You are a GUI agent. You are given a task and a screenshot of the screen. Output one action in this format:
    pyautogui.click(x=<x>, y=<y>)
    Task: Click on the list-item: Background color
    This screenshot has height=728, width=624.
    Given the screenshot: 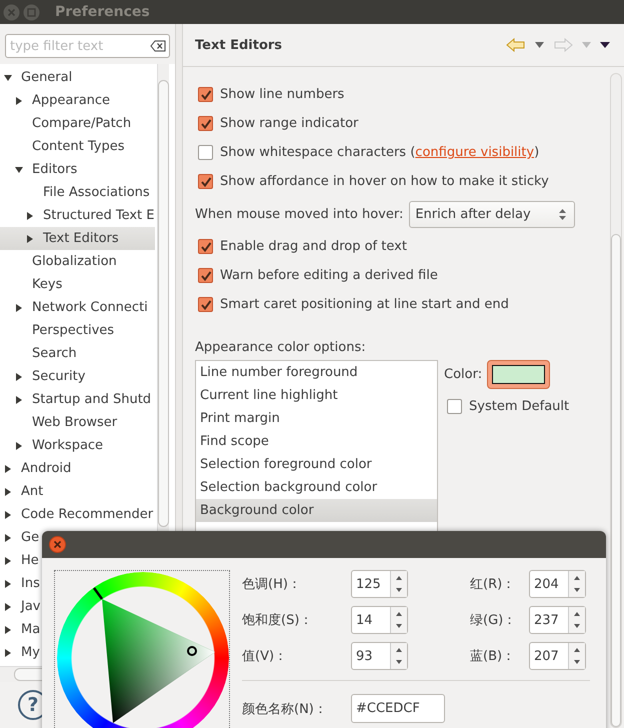 What is the action you would take?
    pyautogui.click(x=316, y=510)
    